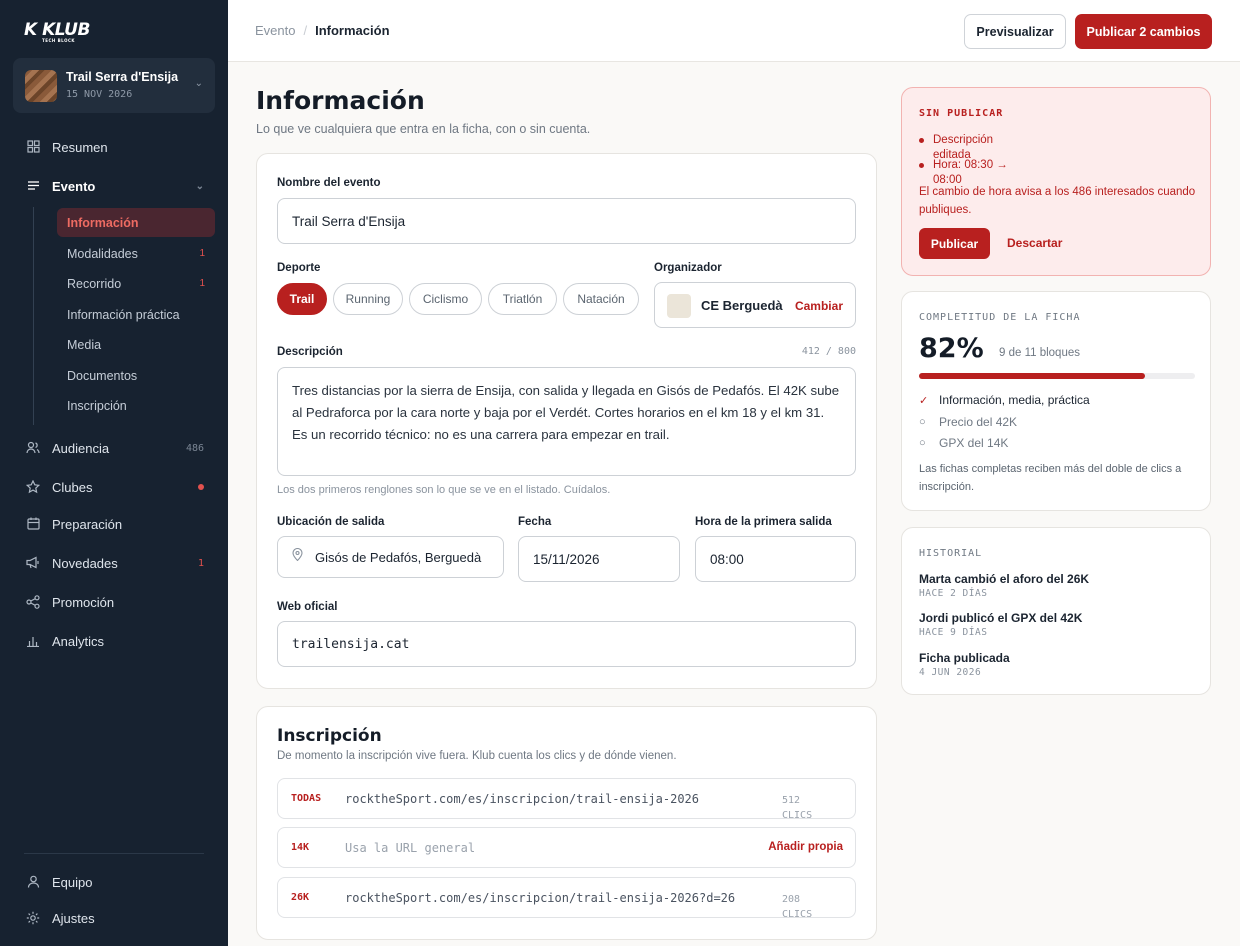  What do you see at coordinates (828, 351) in the screenshot?
I see `description-counter: 412 / 800` at bounding box center [828, 351].